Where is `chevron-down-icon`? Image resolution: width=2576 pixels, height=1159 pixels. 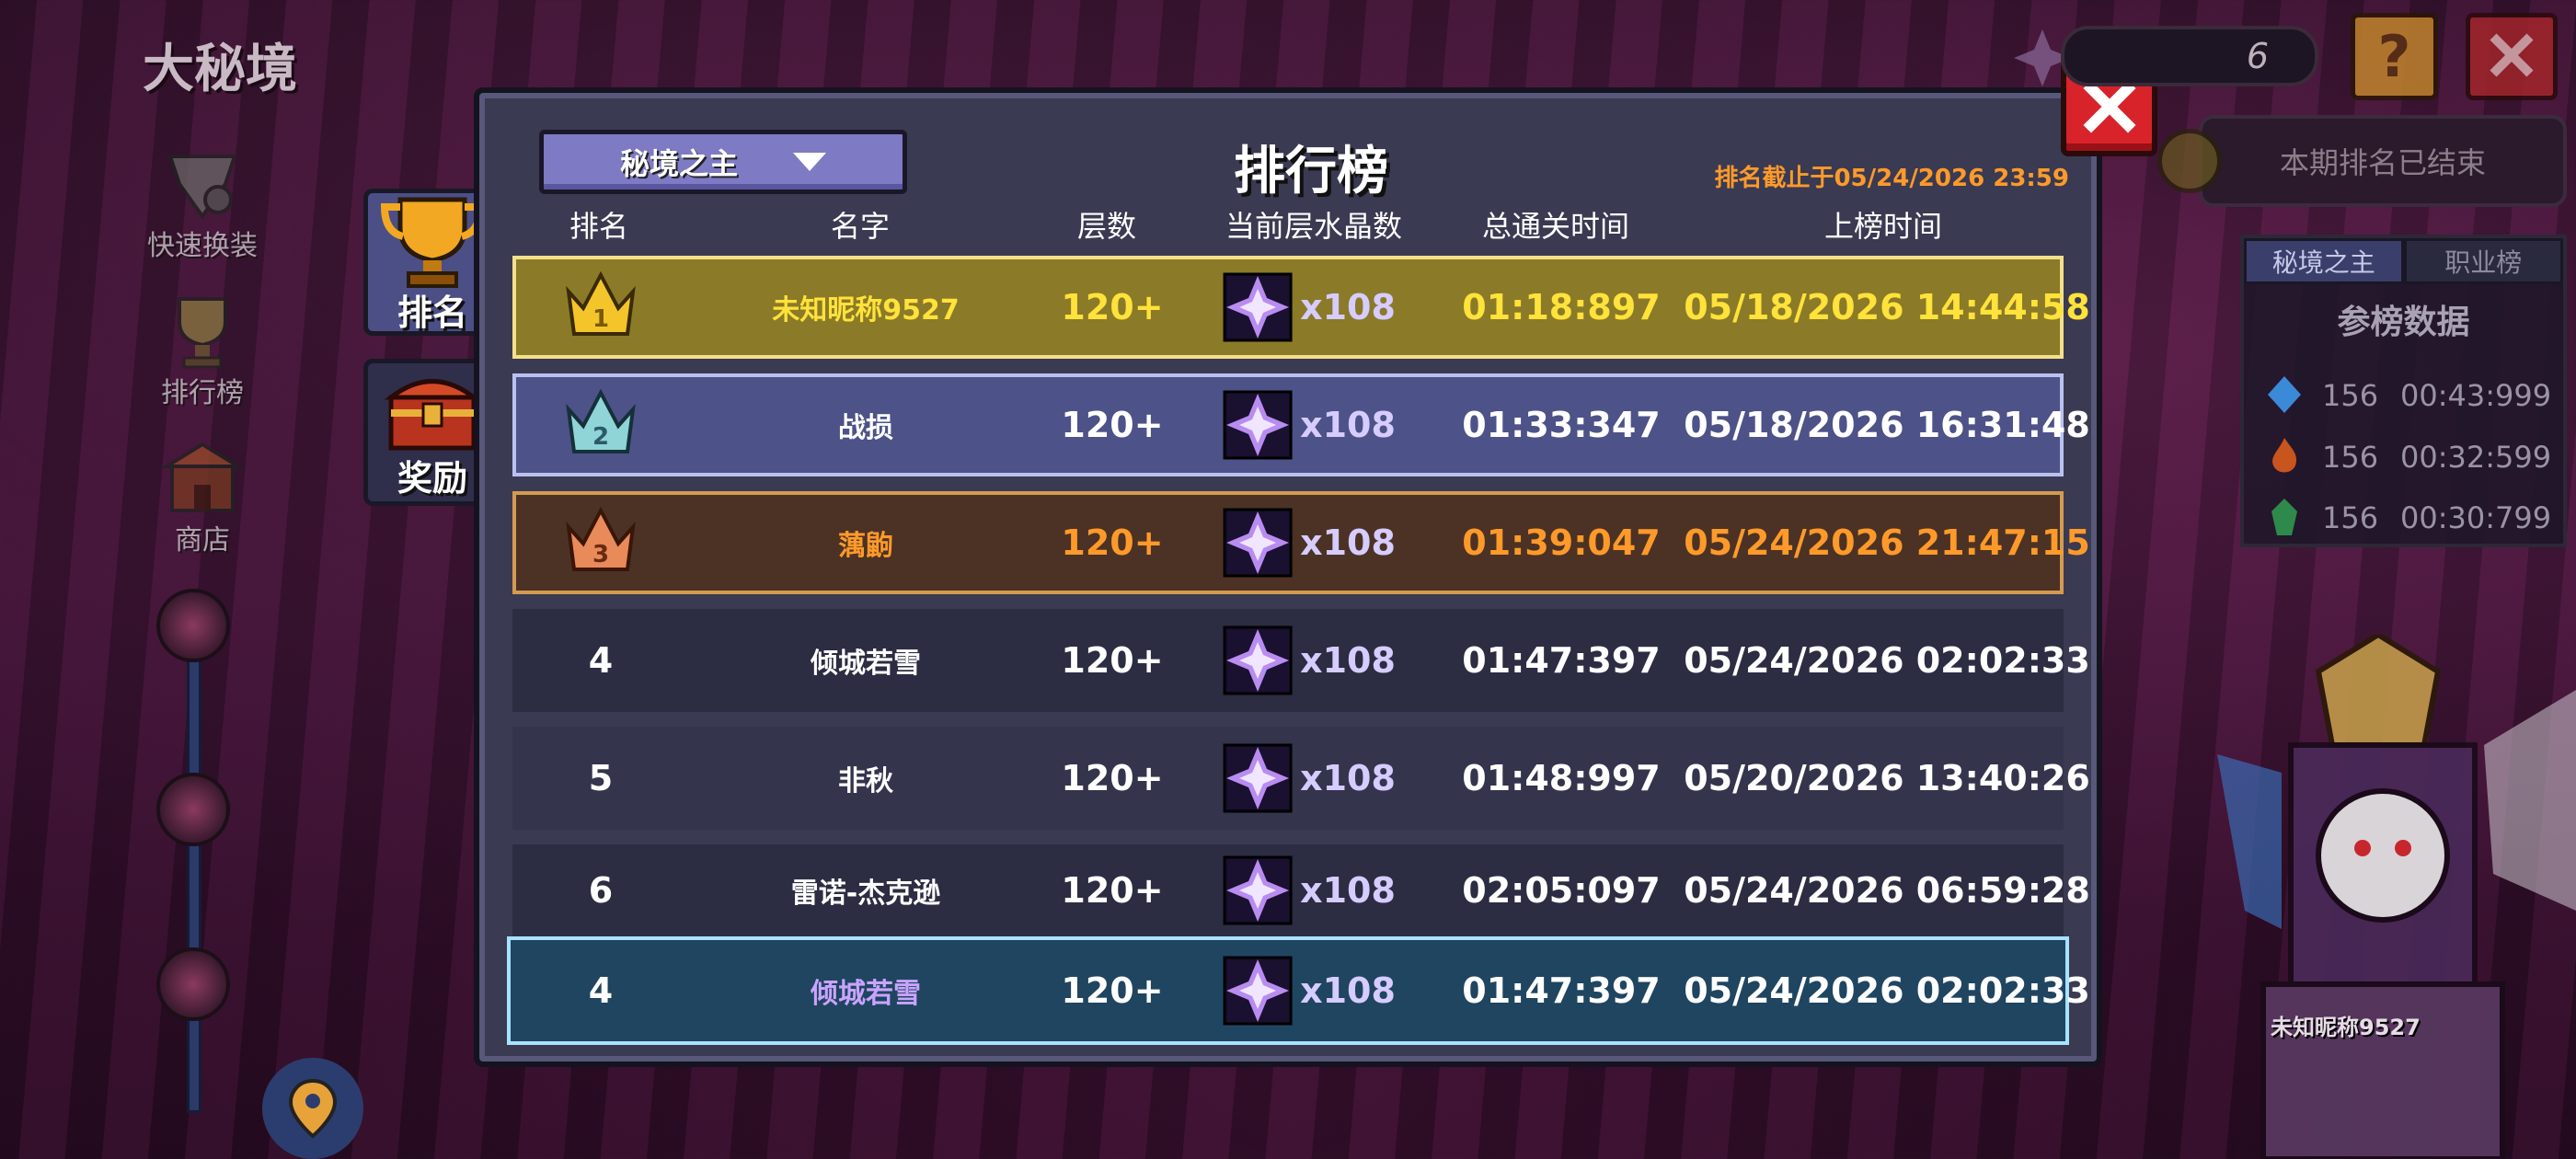 chevron-down-icon is located at coordinates (809, 162).